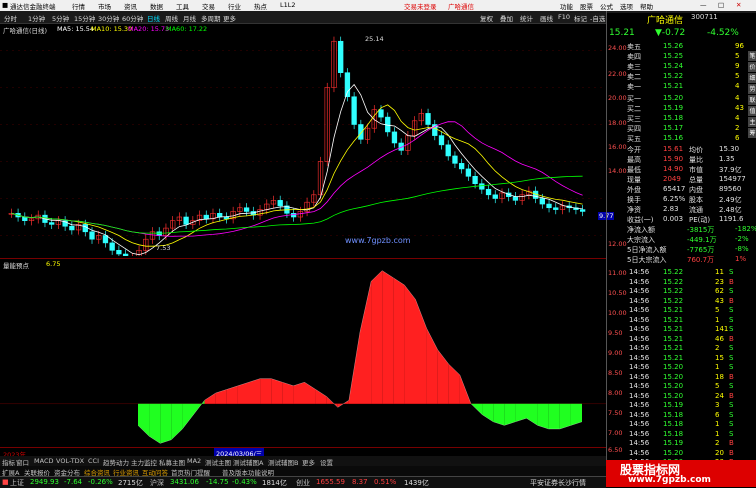  Describe the element at coordinates (78, 6) in the screenshot. I see `menu-item-market: 行情` at that location.